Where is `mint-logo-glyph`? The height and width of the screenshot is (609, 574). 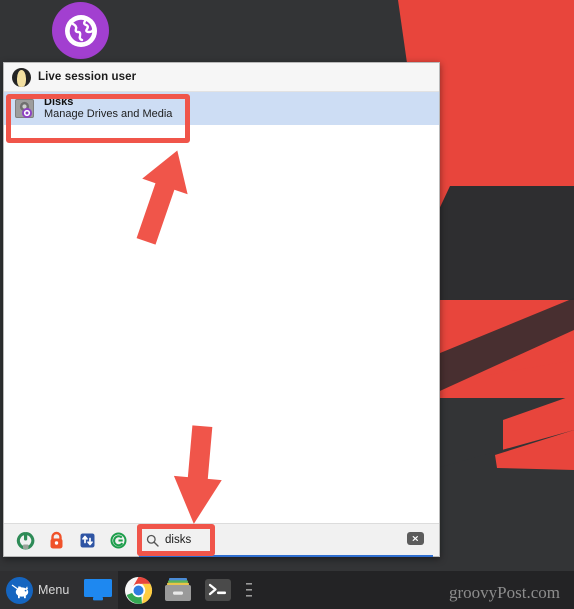
mint-logo-glyph is located at coordinates (19, 591).